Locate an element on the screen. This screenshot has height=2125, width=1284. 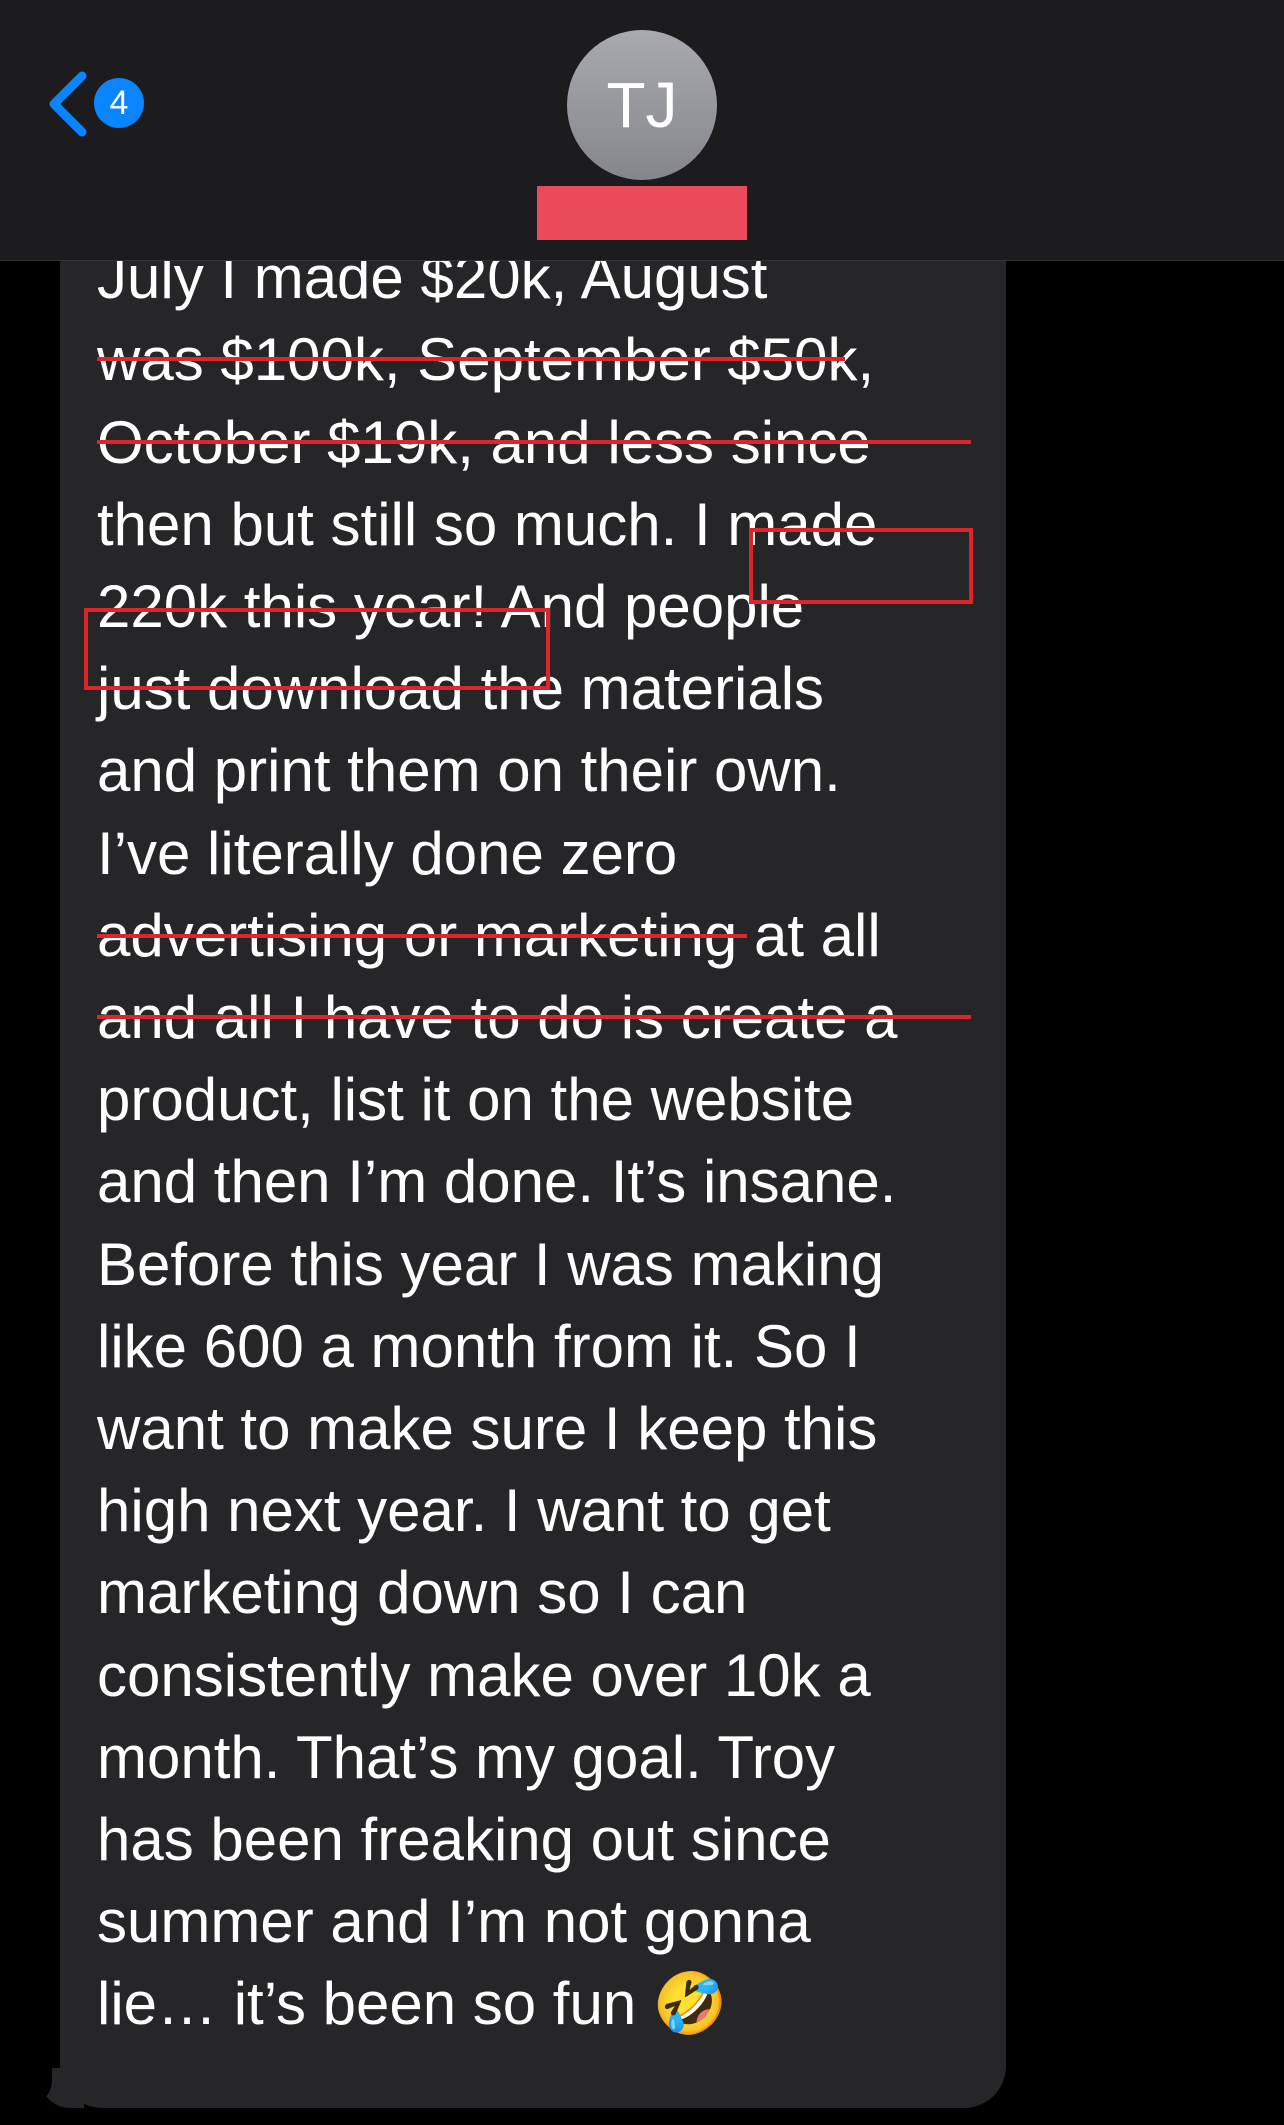
unread-count-badge: 4 is located at coordinates (119, 103).